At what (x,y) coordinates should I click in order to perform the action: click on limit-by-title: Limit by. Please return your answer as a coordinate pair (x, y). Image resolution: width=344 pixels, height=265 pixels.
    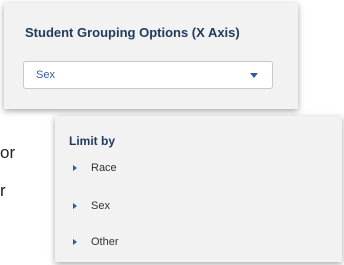
    Looking at the image, I should click on (92, 141).